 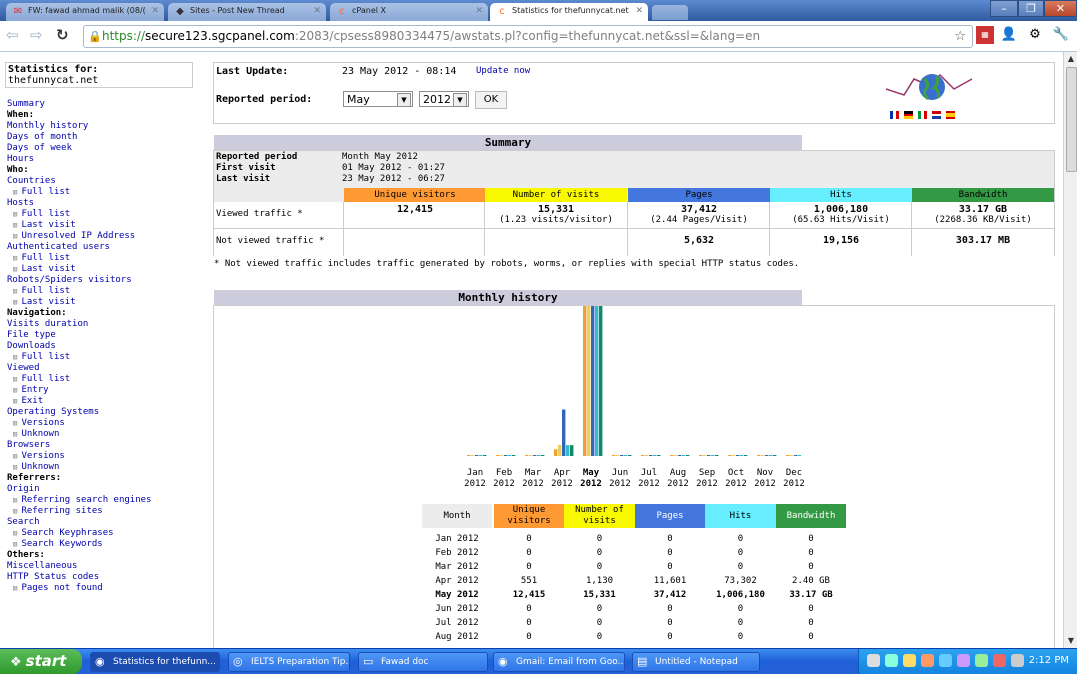 What do you see at coordinates (107, 489) in the screenshot?
I see `sidebar-item: Origin` at bounding box center [107, 489].